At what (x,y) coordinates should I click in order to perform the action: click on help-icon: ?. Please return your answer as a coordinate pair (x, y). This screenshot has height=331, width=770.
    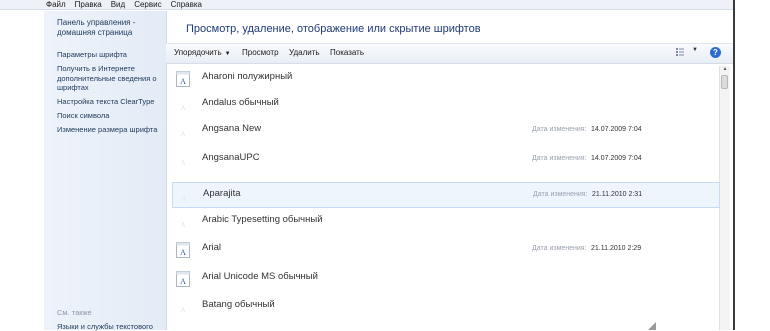
    Looking at the image, I should click on (715, 52).